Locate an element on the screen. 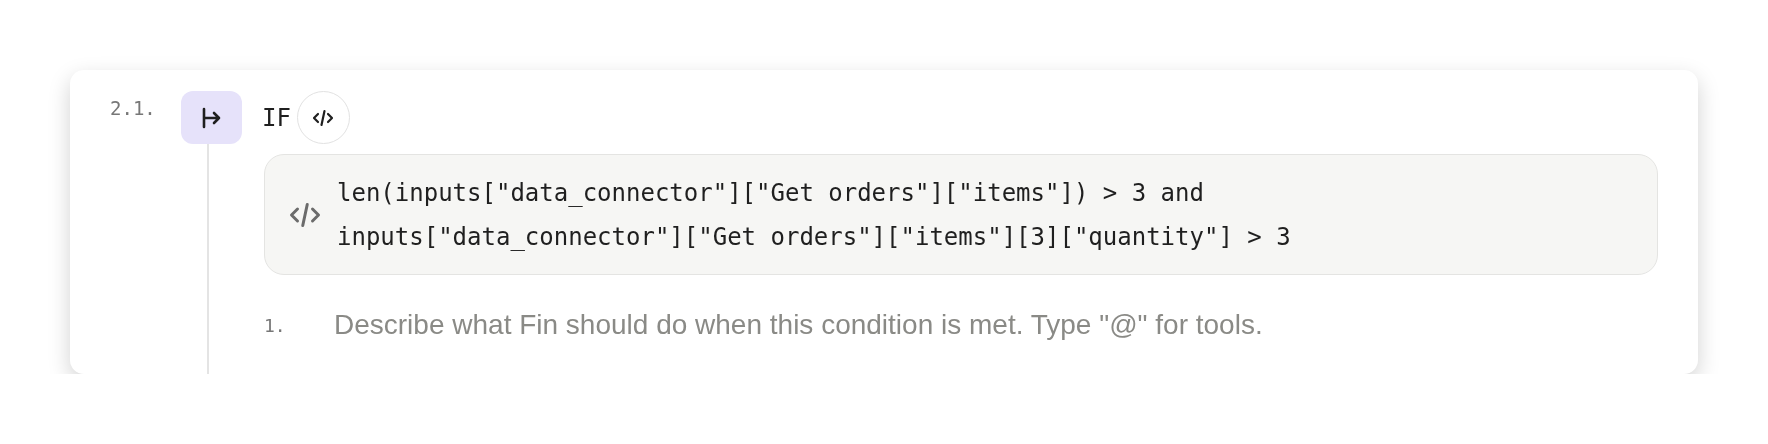 This screenshot has width=1768, height=444. step-number: 2.1. is located at coordinates (133, 107).